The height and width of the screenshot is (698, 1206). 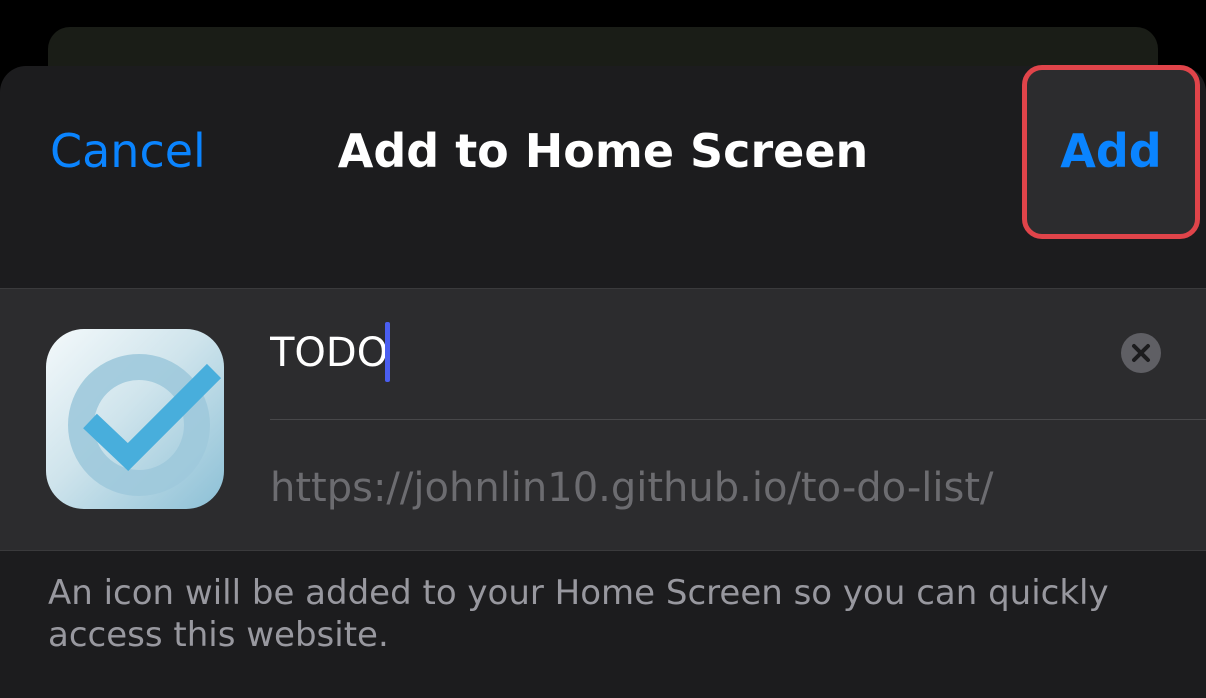 I want to click on checkmark-icon, so click(x=145, y=425).